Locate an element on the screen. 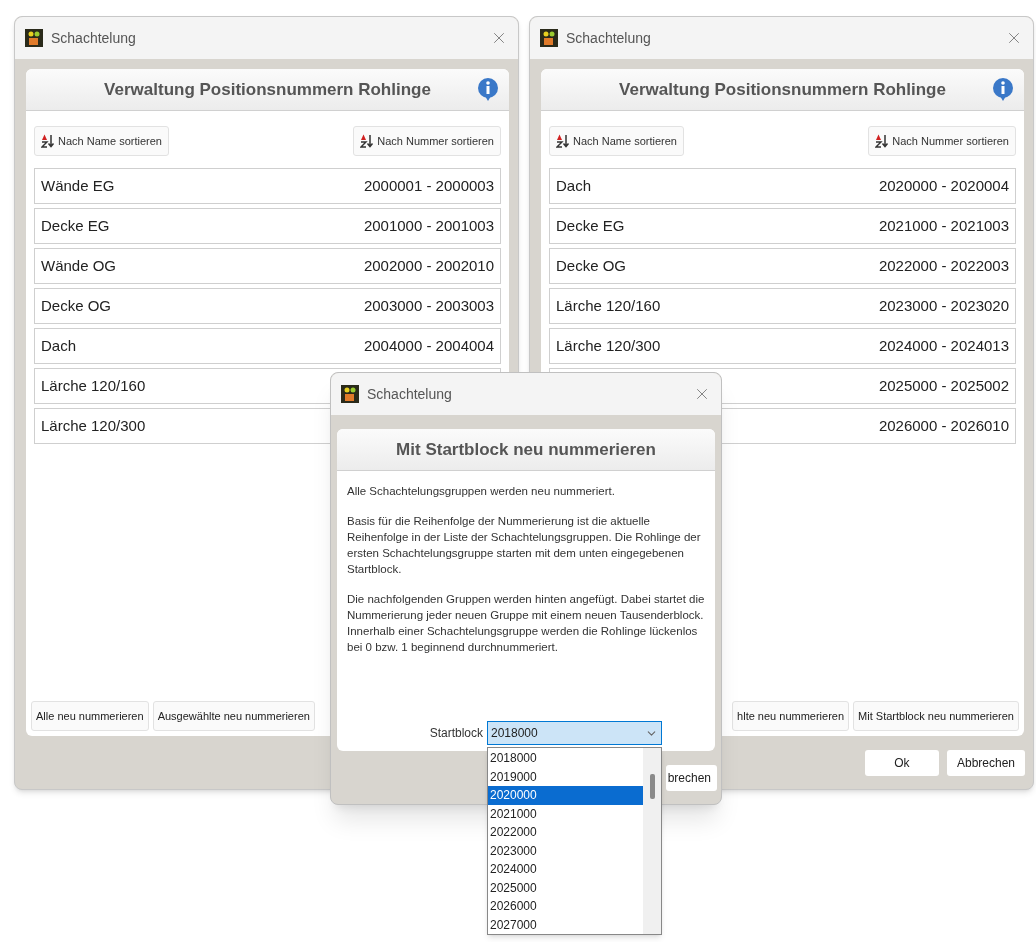  number-range: 2002000 - 2002010 is located at coordinates (428, 265).